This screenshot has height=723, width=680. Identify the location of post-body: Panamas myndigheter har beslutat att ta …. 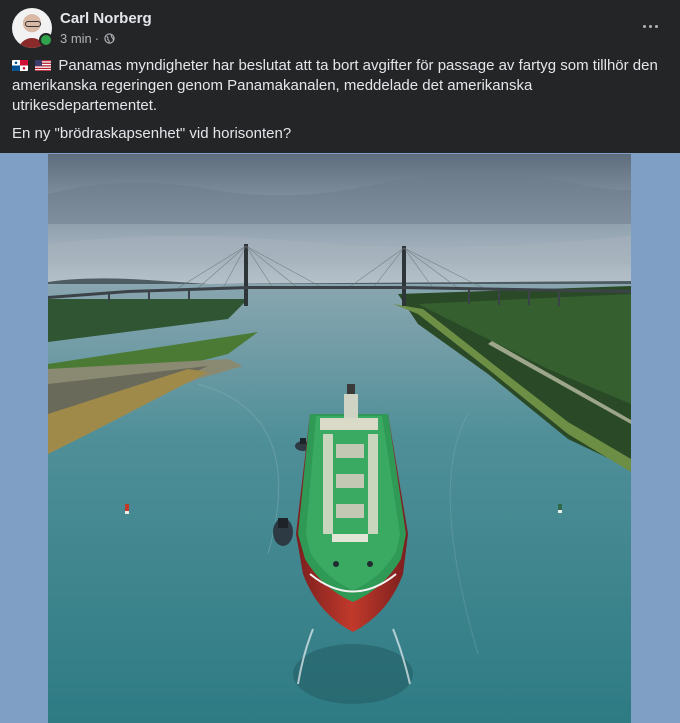
(340, 104).